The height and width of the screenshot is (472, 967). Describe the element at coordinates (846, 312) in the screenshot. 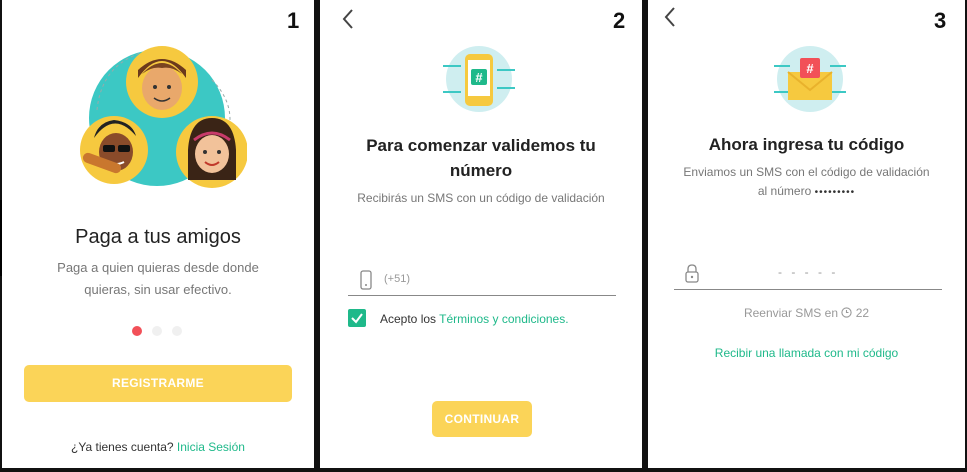

I see `clock-icon` at that location.